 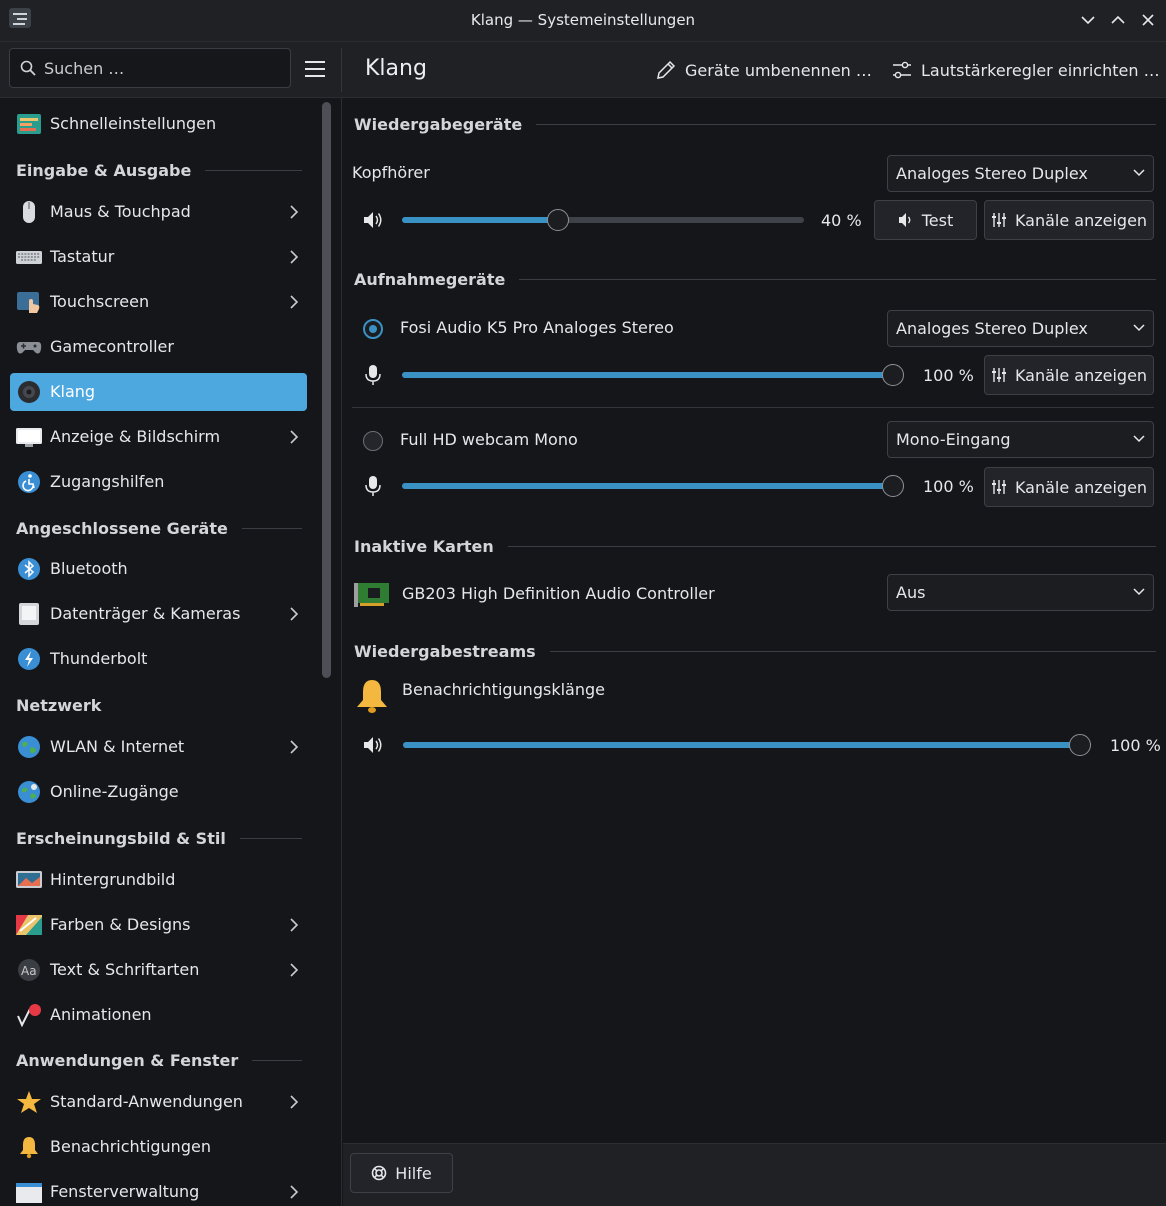 I want to click on storage-device-icon, so click(x=29, y=614).